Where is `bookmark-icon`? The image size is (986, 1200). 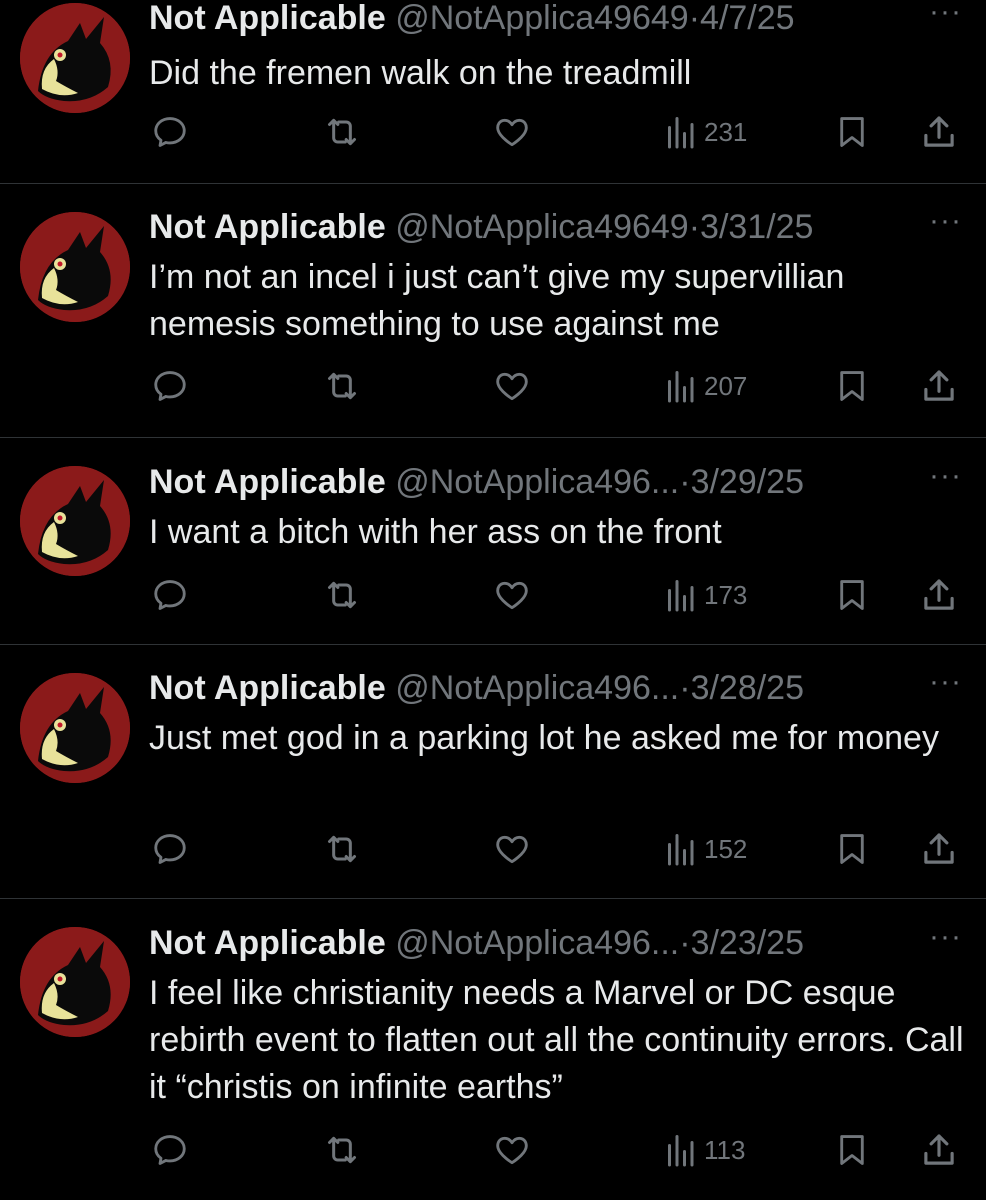
bookmark-icon is located at coordinates (852, 386).